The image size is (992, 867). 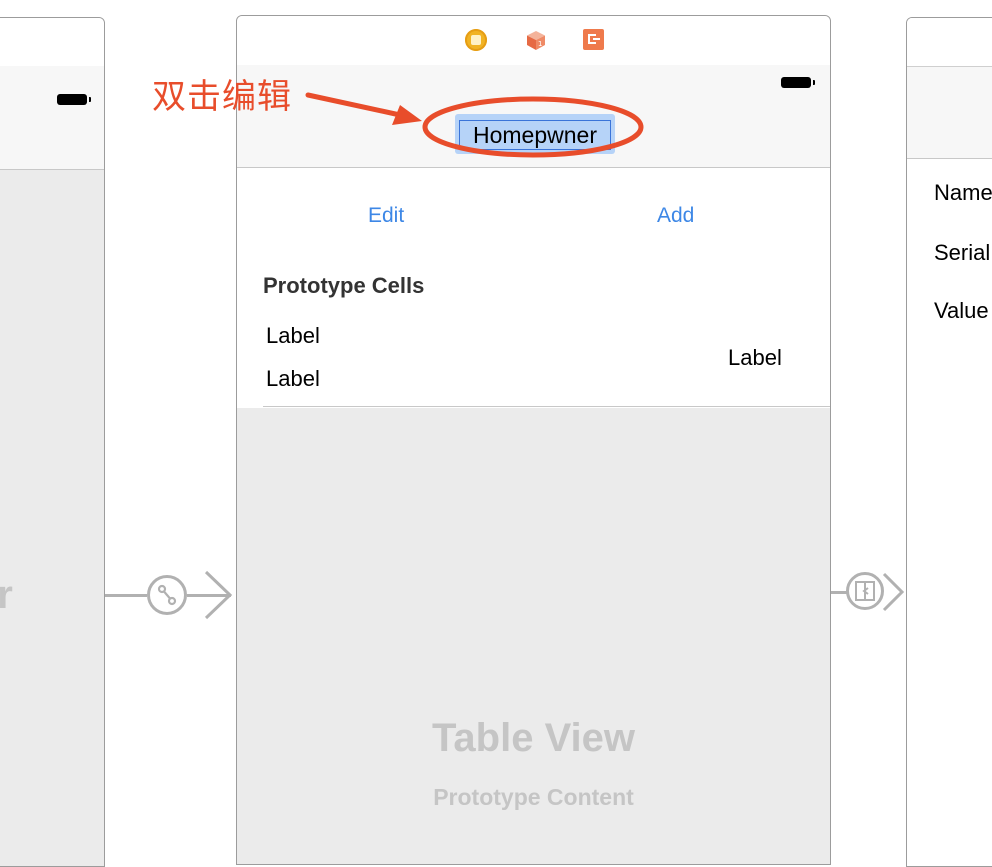 What do you see at coordinates (476, 40) in the screenshot?
I see `view-controller-icon` at bounding box center [476, 40].